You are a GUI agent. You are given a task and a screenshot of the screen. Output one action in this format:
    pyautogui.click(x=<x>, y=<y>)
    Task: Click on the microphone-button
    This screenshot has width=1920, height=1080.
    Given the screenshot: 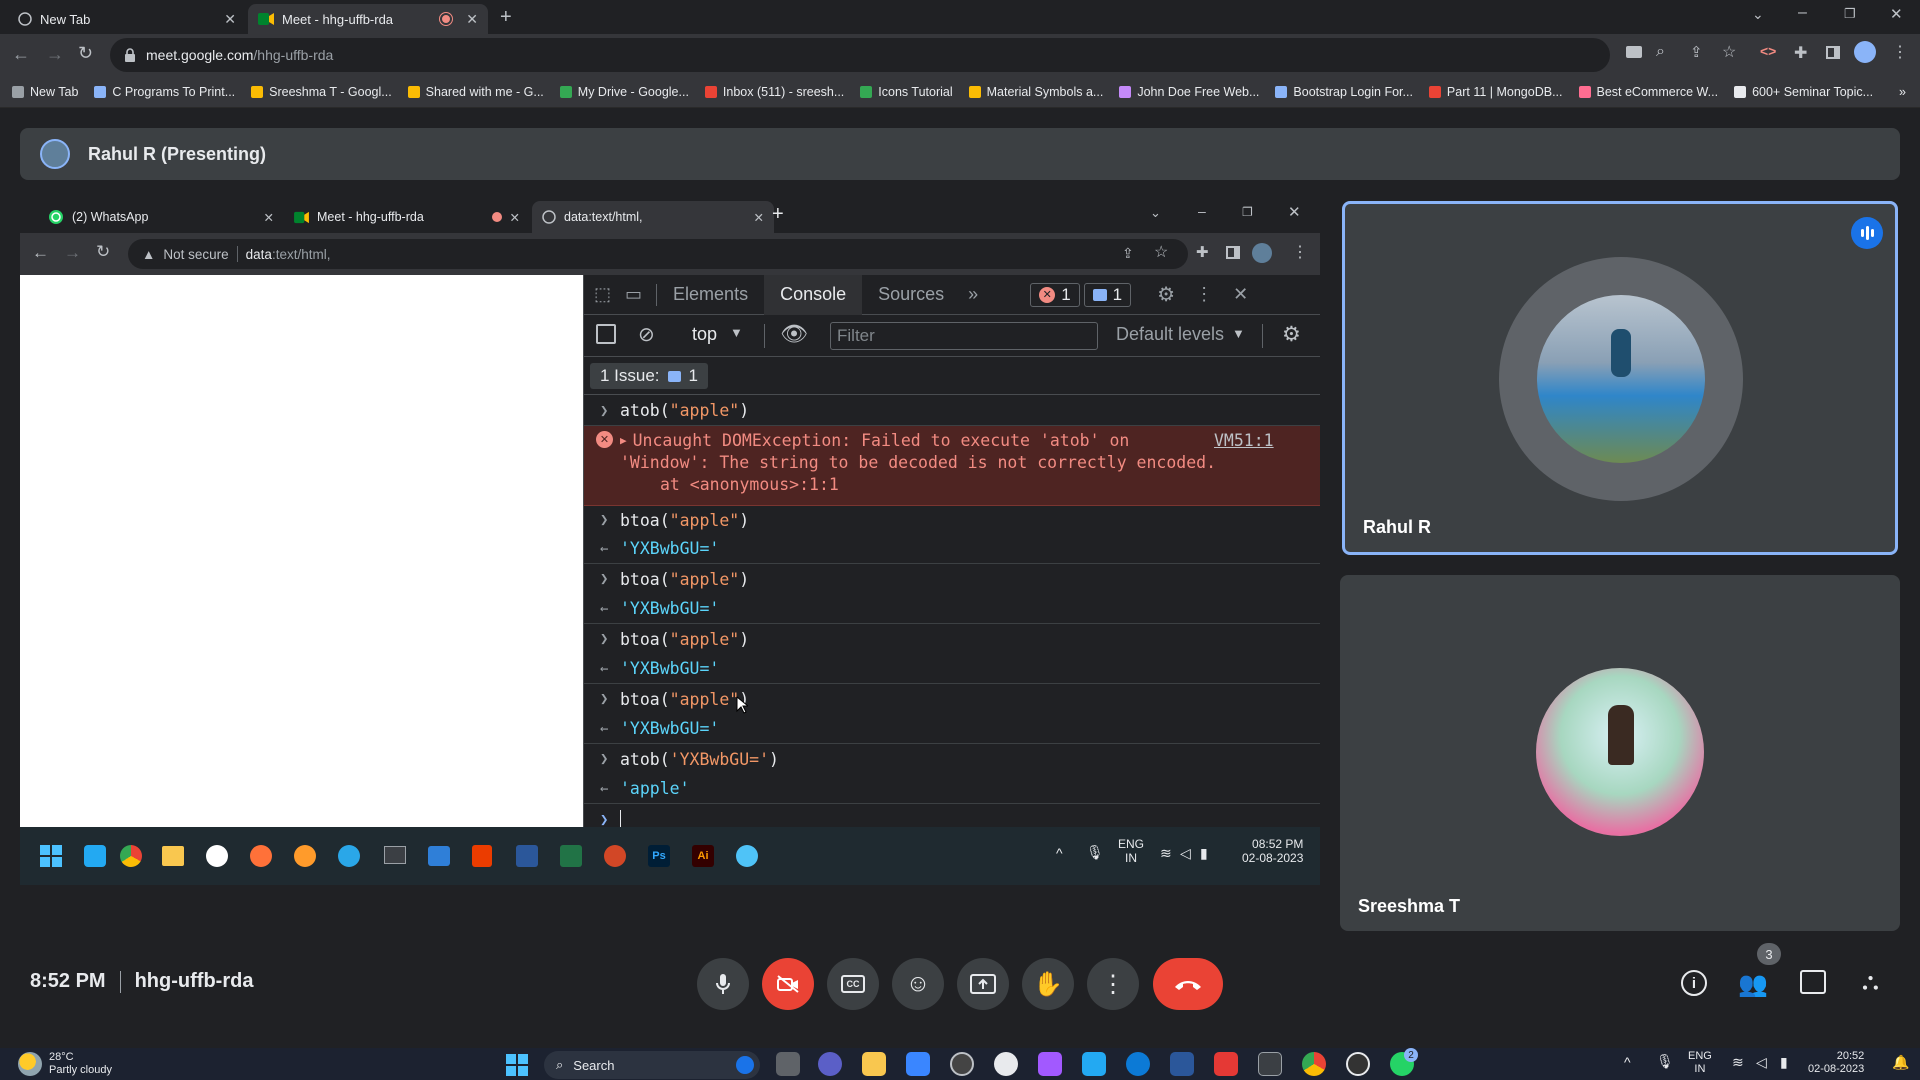 What is the action you would take?
    pyautogui.click(x=723, y=984)
    